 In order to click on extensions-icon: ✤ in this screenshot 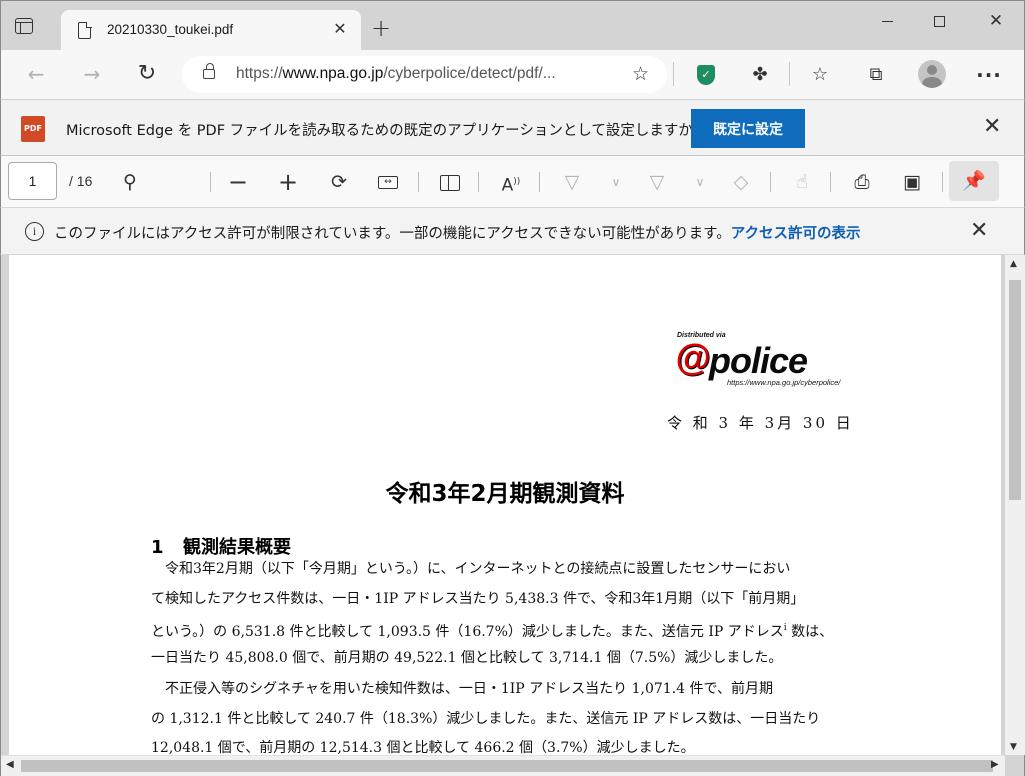, I will do `click(760, 75)`.